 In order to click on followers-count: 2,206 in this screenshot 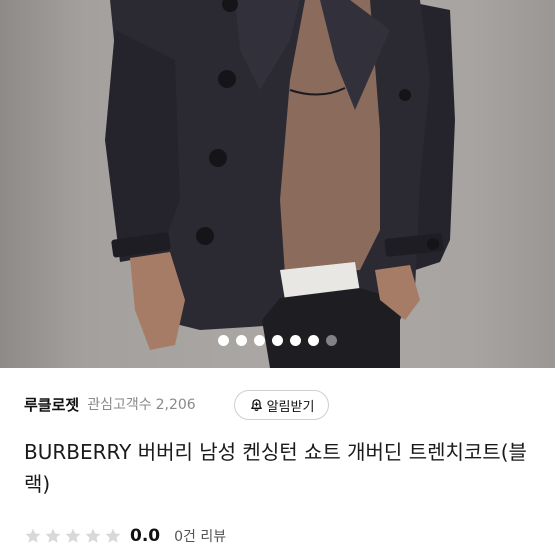, I will do `click(175, 405)`.